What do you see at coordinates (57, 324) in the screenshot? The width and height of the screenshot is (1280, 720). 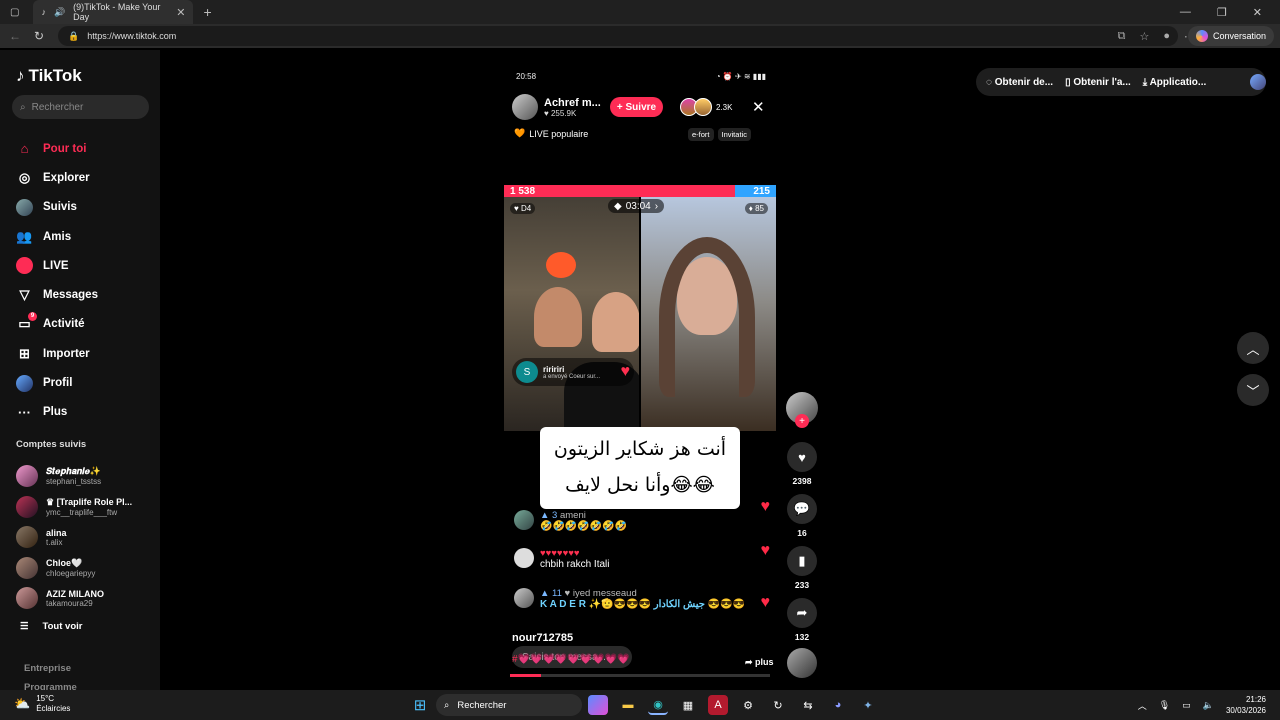 I see `sidebar-item-activite: ▭ 9 Activité` at bounding box center [57, 324].